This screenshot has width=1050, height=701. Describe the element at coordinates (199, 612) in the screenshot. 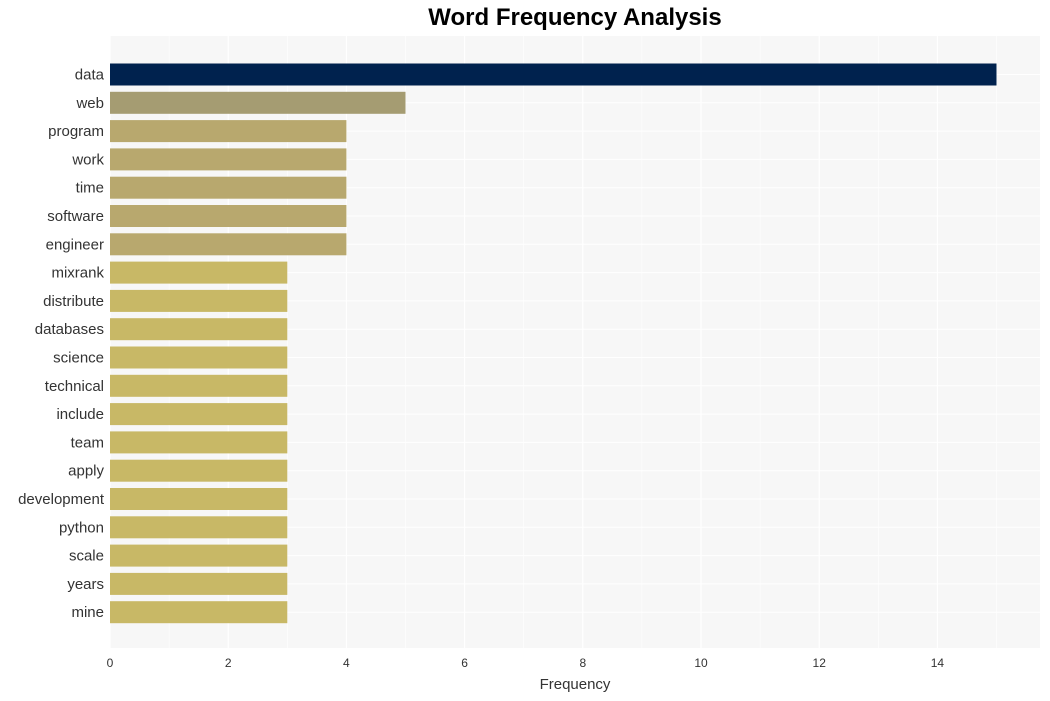

I see `bar-mine` at that location.